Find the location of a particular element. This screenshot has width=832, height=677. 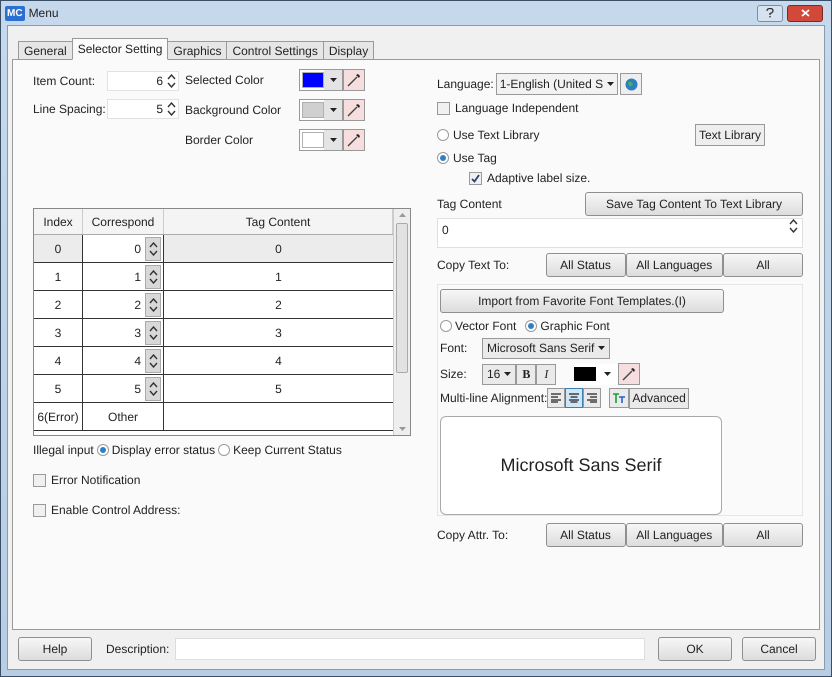

save-tag-button: Save Tag Content To Text Library is located at coordinates (694, 204).